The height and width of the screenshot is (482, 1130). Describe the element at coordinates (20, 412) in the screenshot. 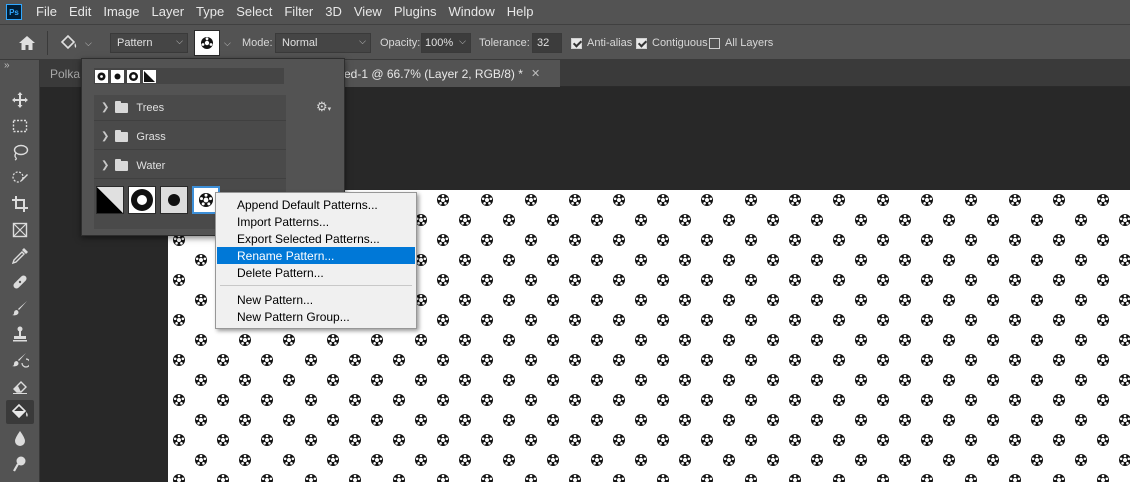

I see `paint-bucket-tool-icon` at that location.